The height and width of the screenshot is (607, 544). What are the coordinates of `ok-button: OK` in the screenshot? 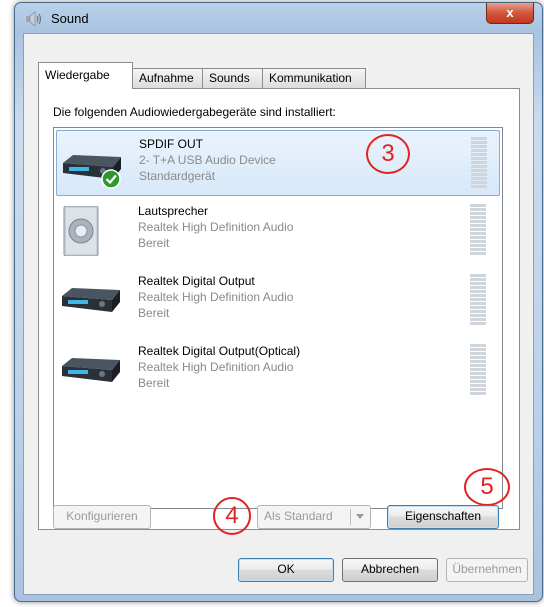 It's located at (286, 570).